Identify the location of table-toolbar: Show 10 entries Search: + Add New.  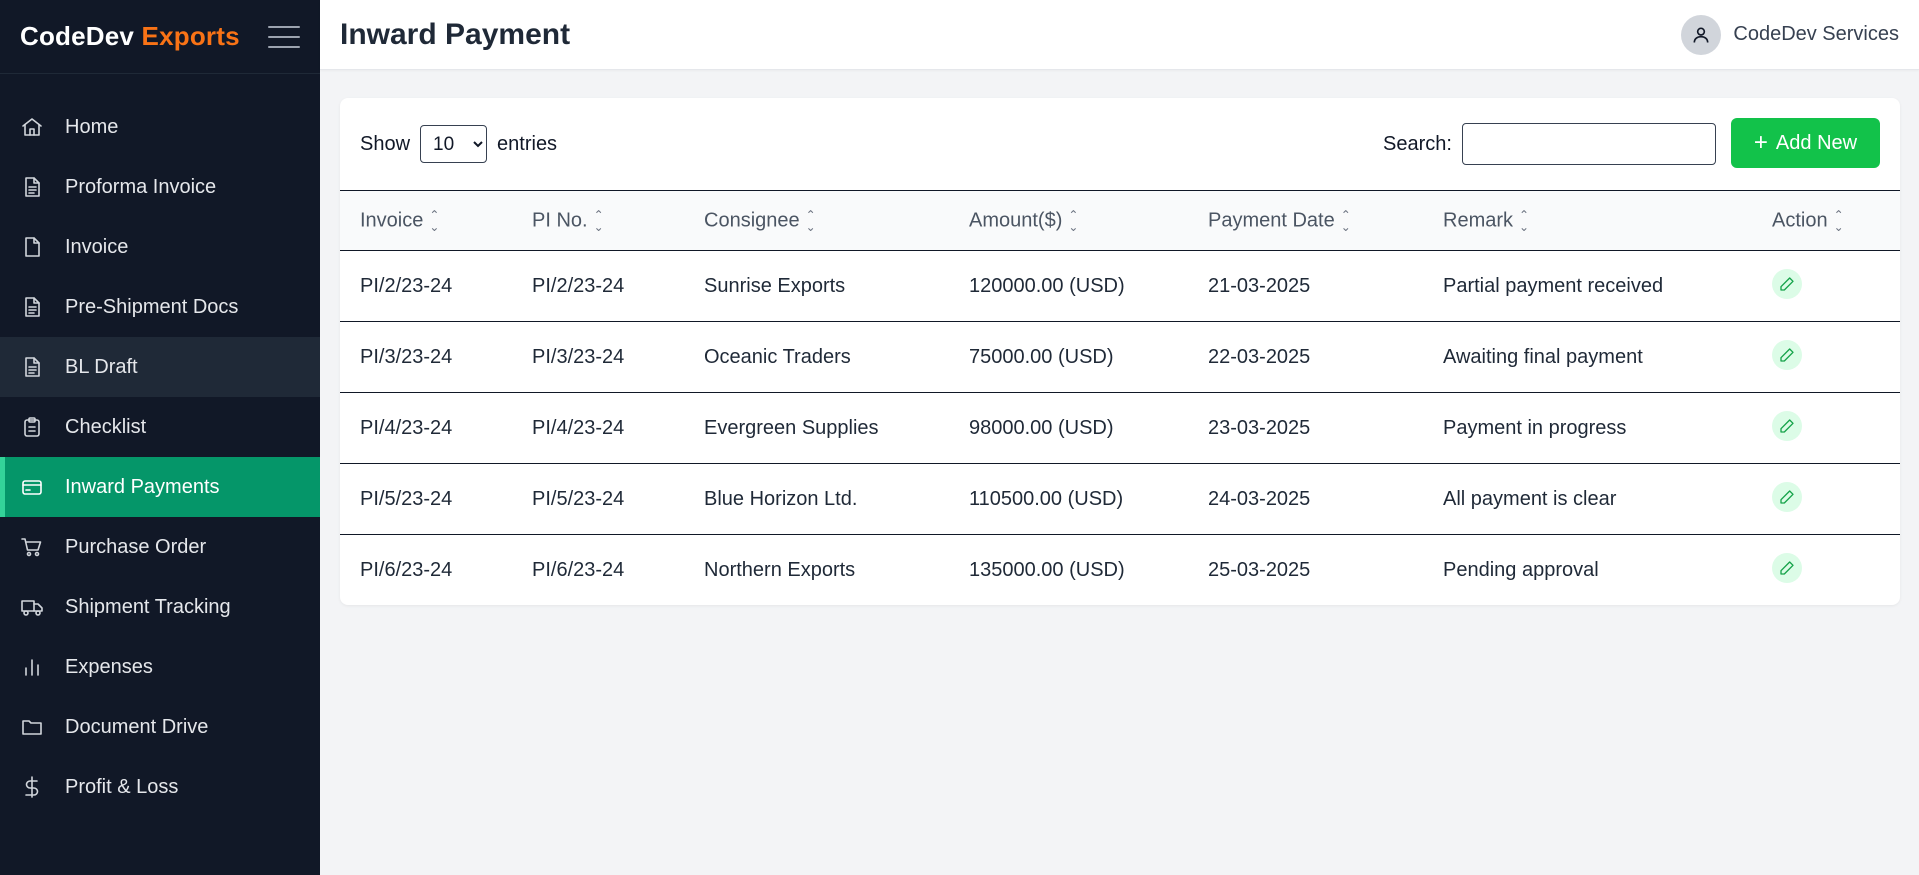
(1120, 144).